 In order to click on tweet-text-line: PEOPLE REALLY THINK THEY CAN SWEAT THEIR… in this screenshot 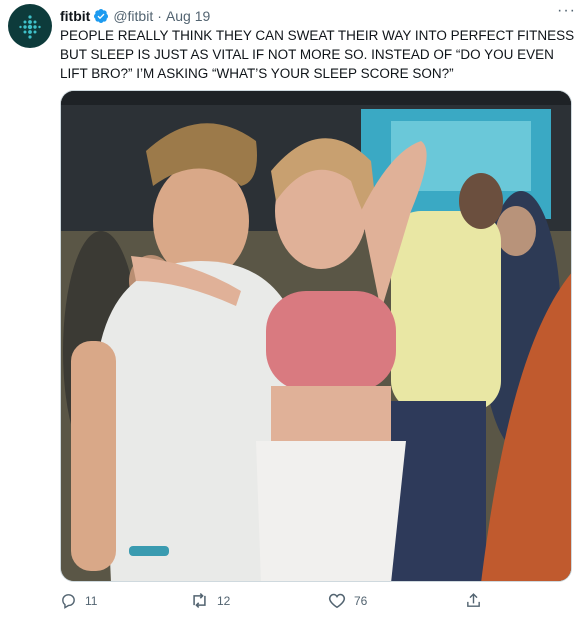, I will do `click(317, 35)`.